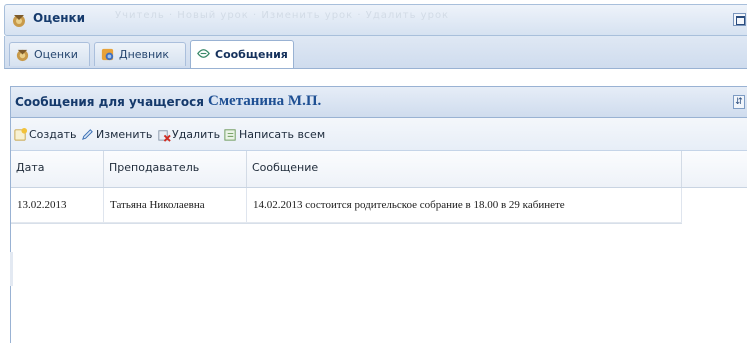 The height and width of the screenshot is (343, 747). Describe the element at coordinates (230, 135) in the screenshot. I see `broadcast-icon` at that location.